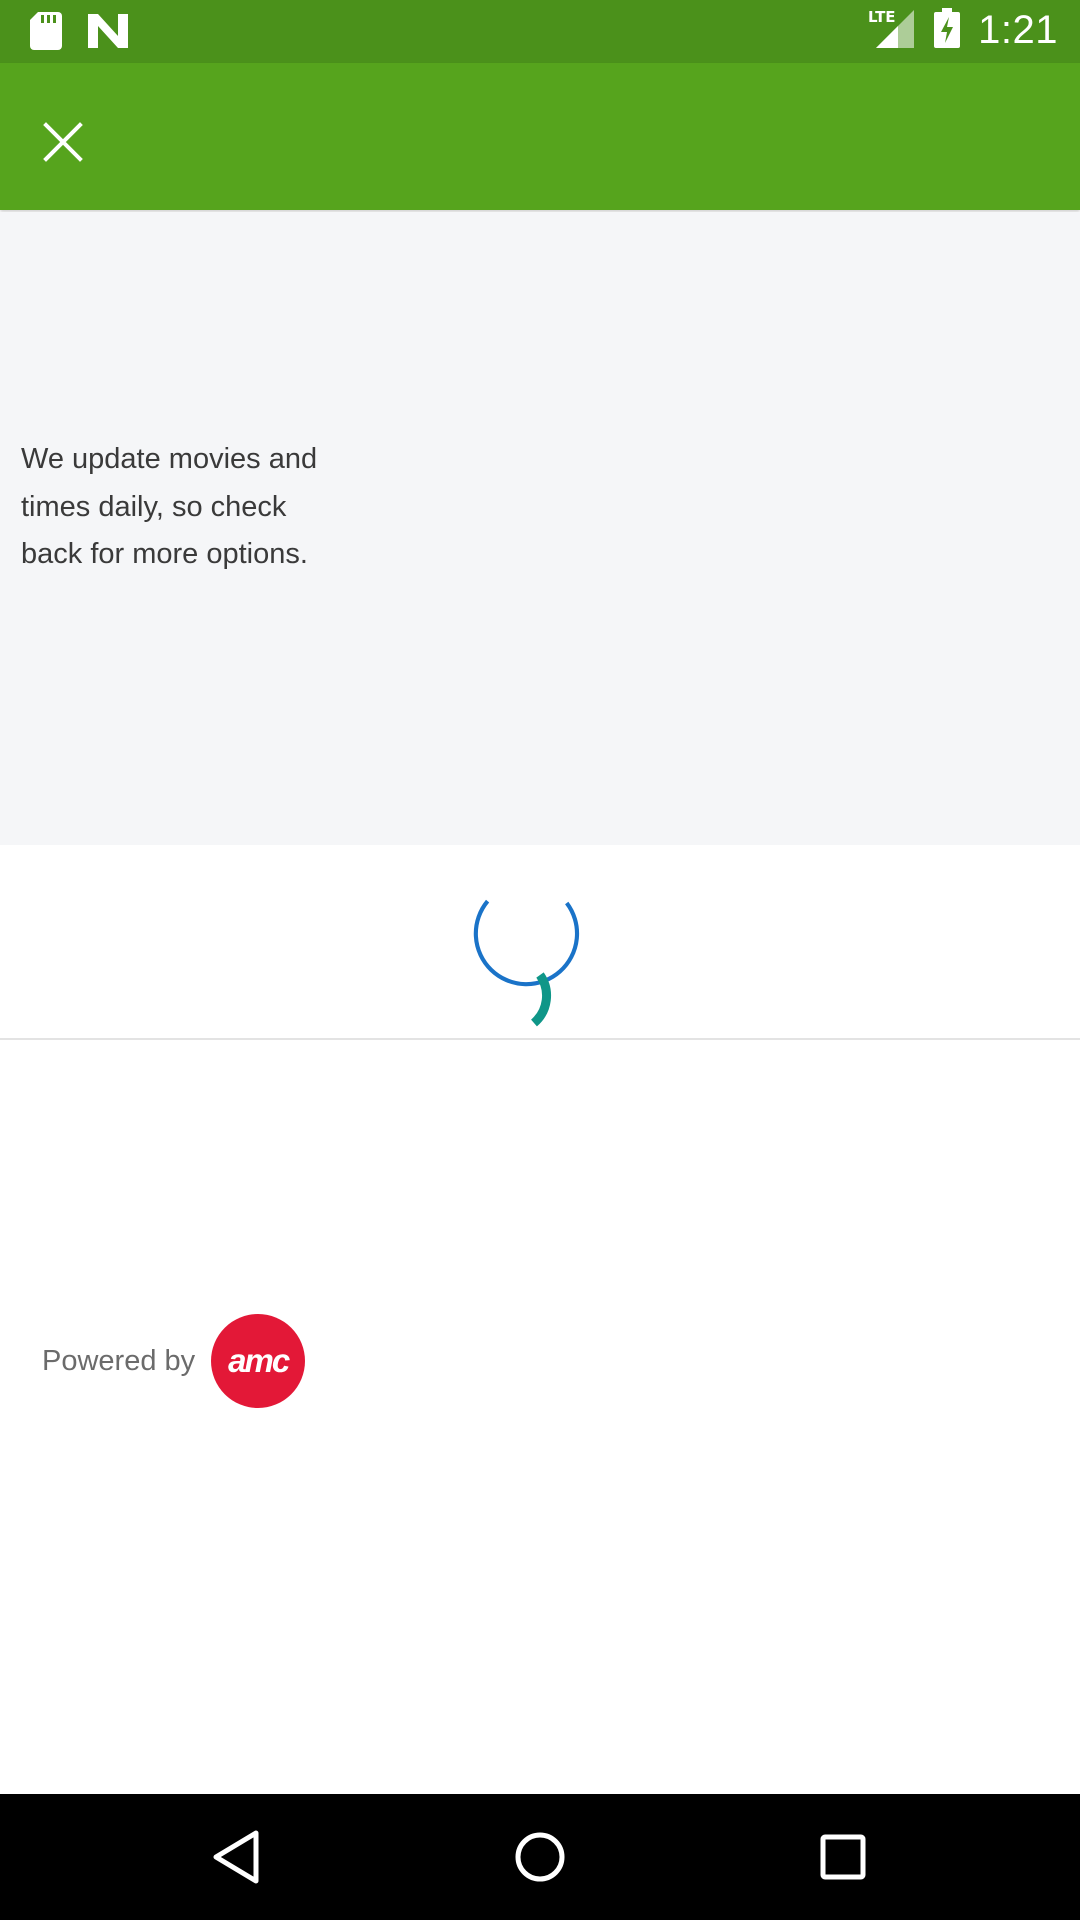 This screenshot has width=1080, height=1920. What do you see at coordinates (892, 30) in the screenshot?
I see `signal-icon: LTE` at bounding box center [892, 30].